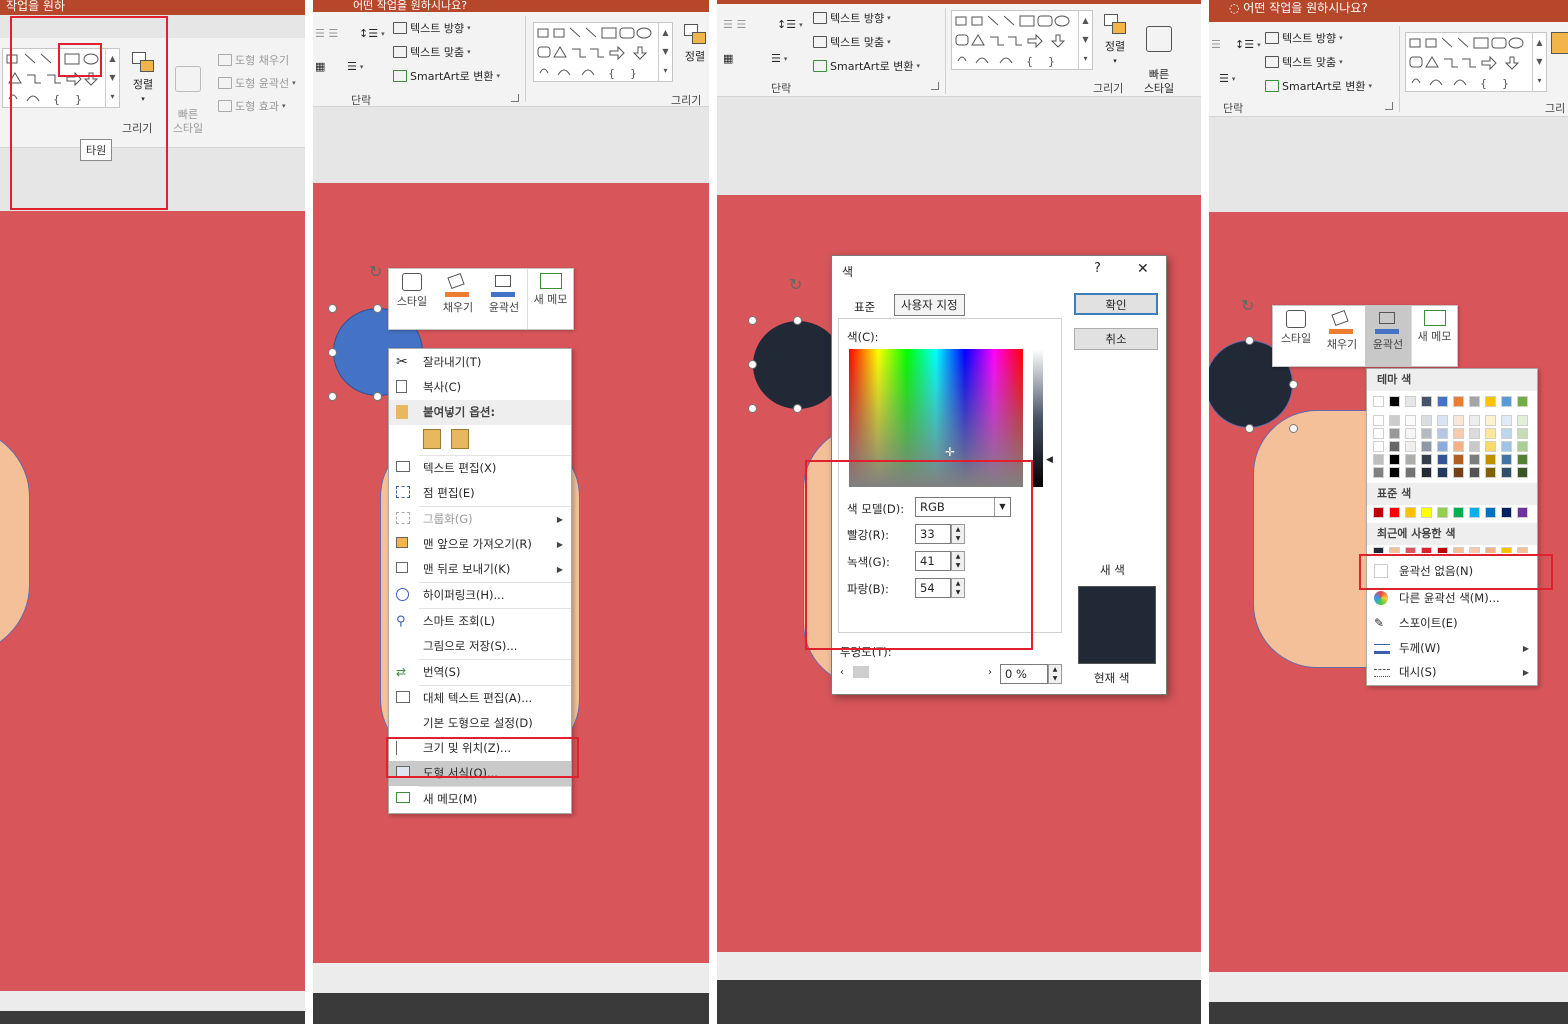  I want to click on transparency-slider: ‹ ›, so click(916, 673).